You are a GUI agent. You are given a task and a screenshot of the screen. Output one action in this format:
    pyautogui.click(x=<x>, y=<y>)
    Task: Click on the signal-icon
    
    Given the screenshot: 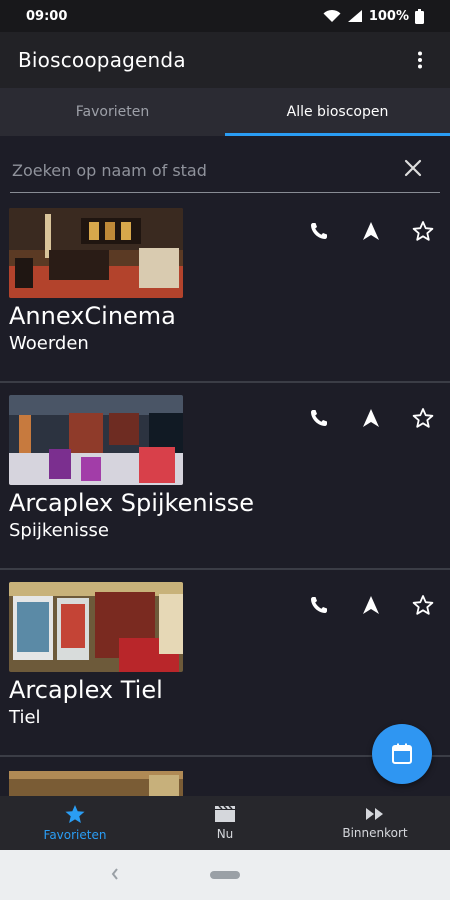 What is the action you would take?
    pyautogui.click(x=354, y=16)
    